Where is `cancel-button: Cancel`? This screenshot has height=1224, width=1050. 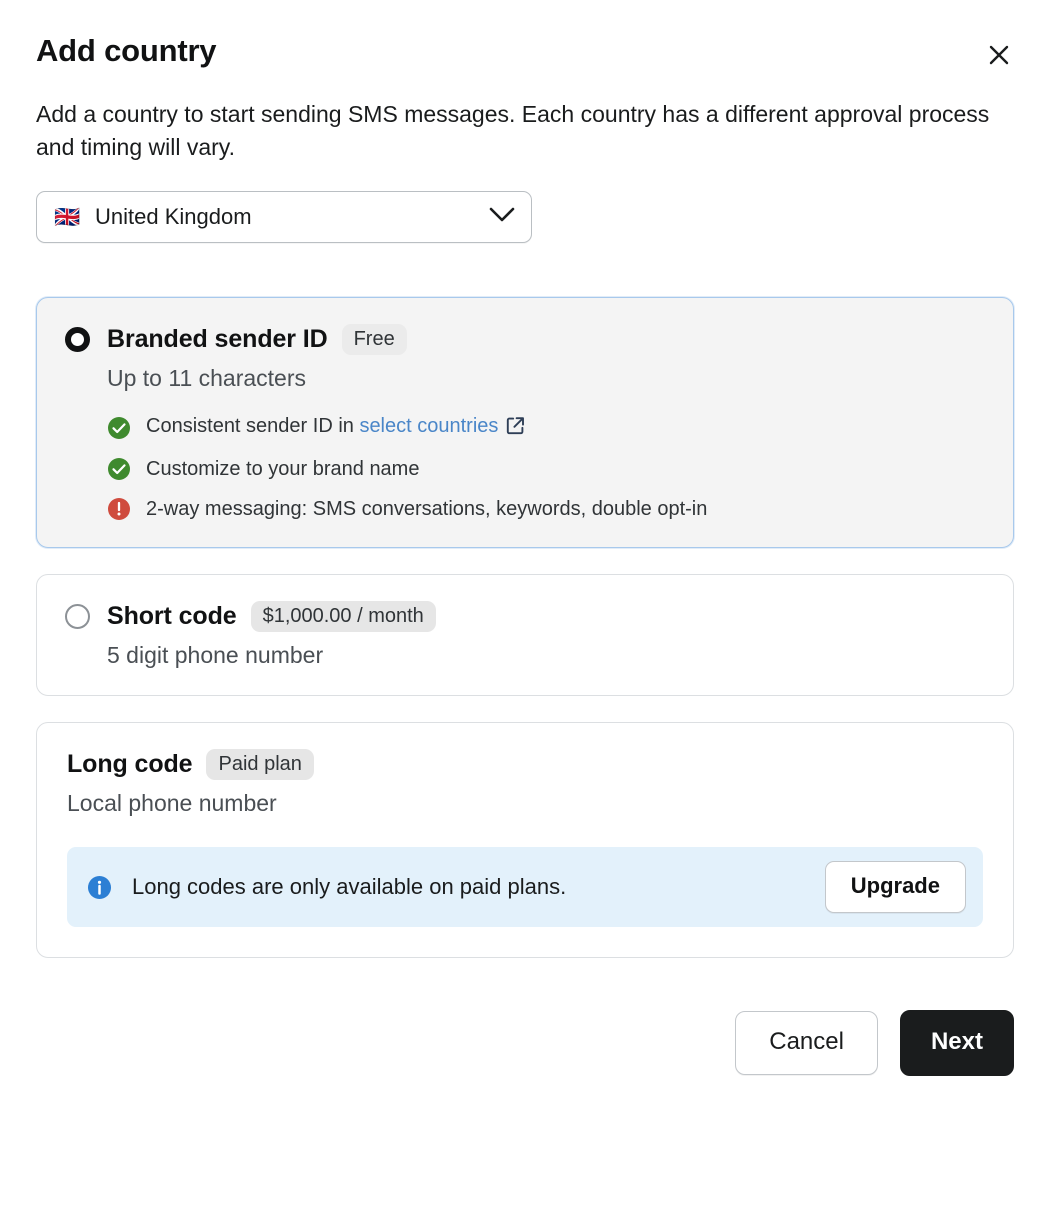 cancel-button: Cancel is located at coordinates (806, 1043).